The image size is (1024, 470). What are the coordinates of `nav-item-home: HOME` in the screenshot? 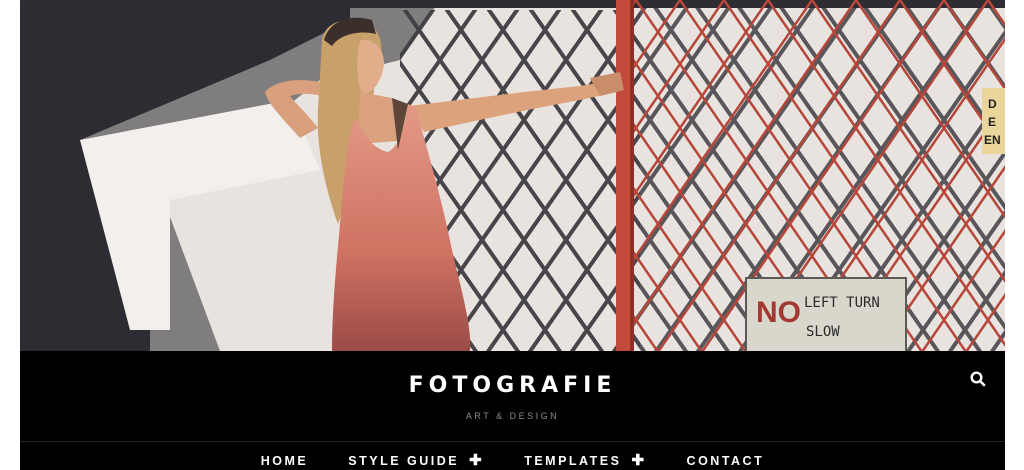 It's located at (285, 456).